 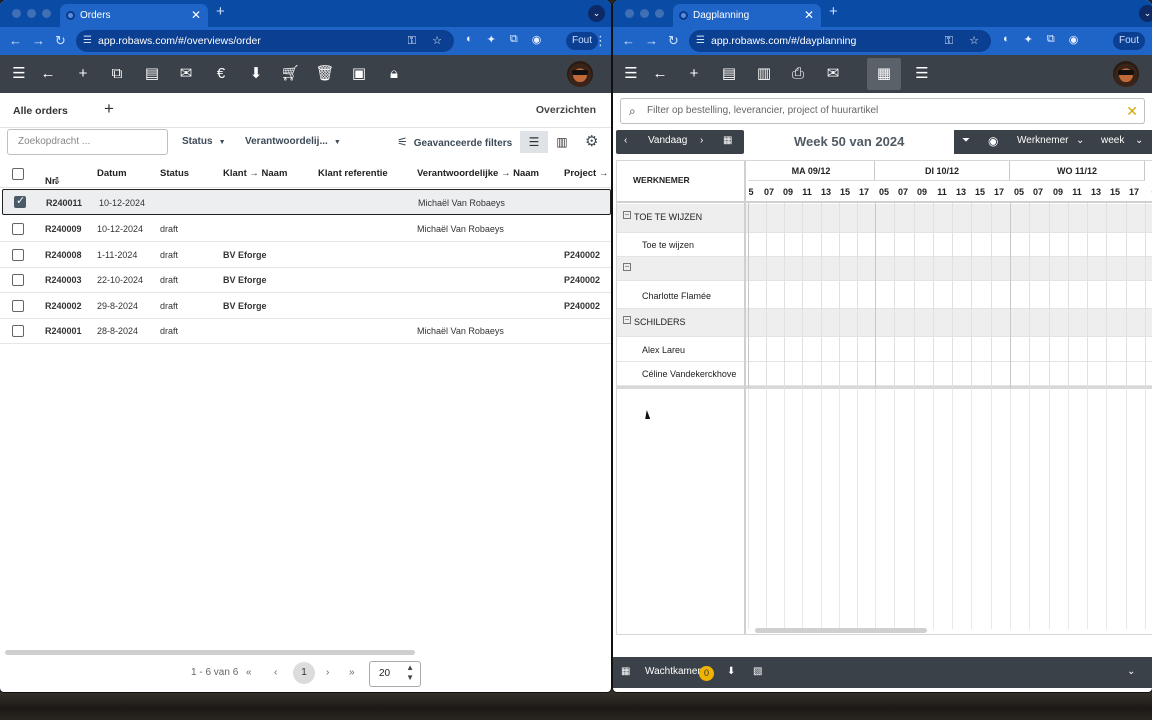 What do you see at coordinates (109, 109) in the screenshot?
I see `add-view-icon: +` at bounding box center [109, 109].